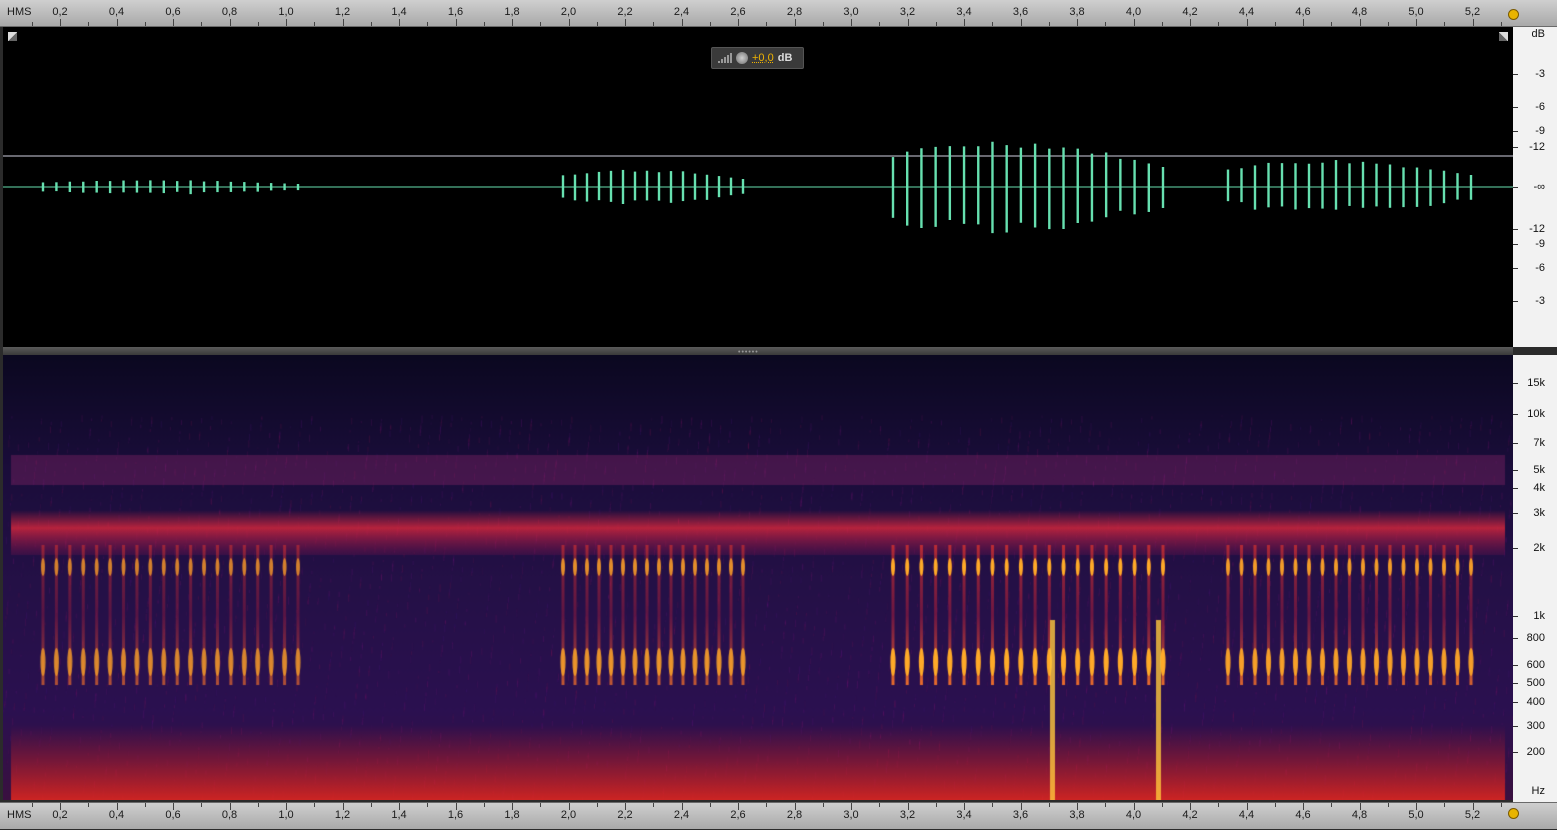 This screenshot has width=1557, height=830. I want to click on frequency-tick-label: 200, so click(1535, 752).